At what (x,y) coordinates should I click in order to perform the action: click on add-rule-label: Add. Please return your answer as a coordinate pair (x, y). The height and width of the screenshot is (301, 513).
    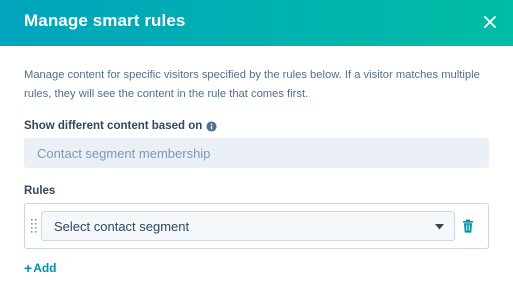
    Looking at the image, I should click on (45, 268).